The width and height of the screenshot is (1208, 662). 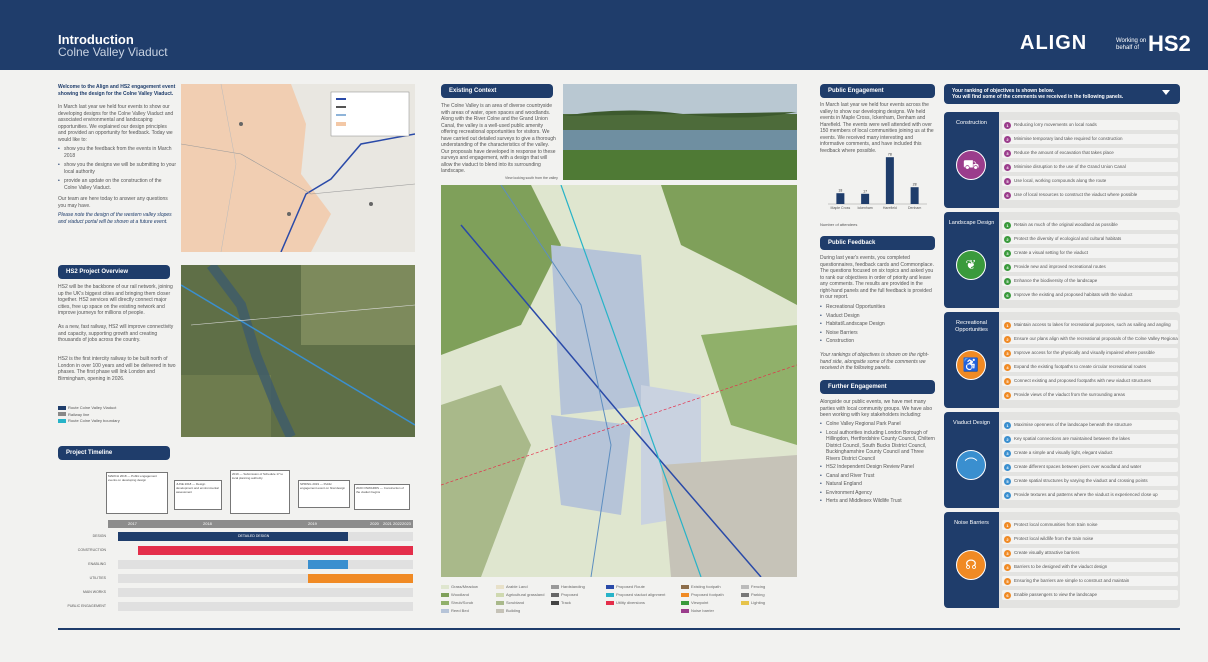 I want to click on category-sidebar: Construction ⛟, so click(x=971, y=160).